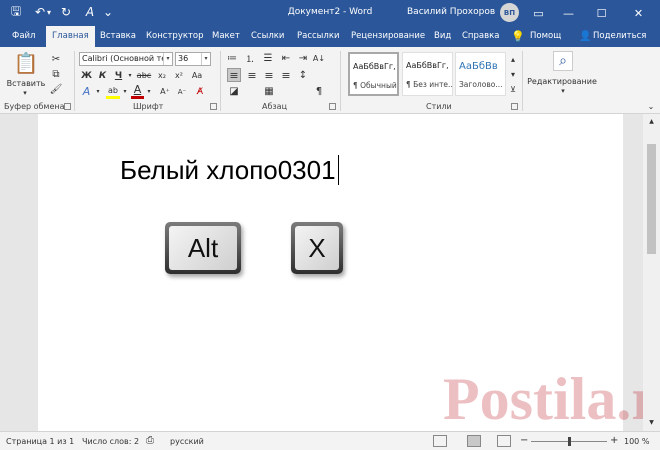  I want to click on increase-indent-icon: ⇥, so click(303, 58).